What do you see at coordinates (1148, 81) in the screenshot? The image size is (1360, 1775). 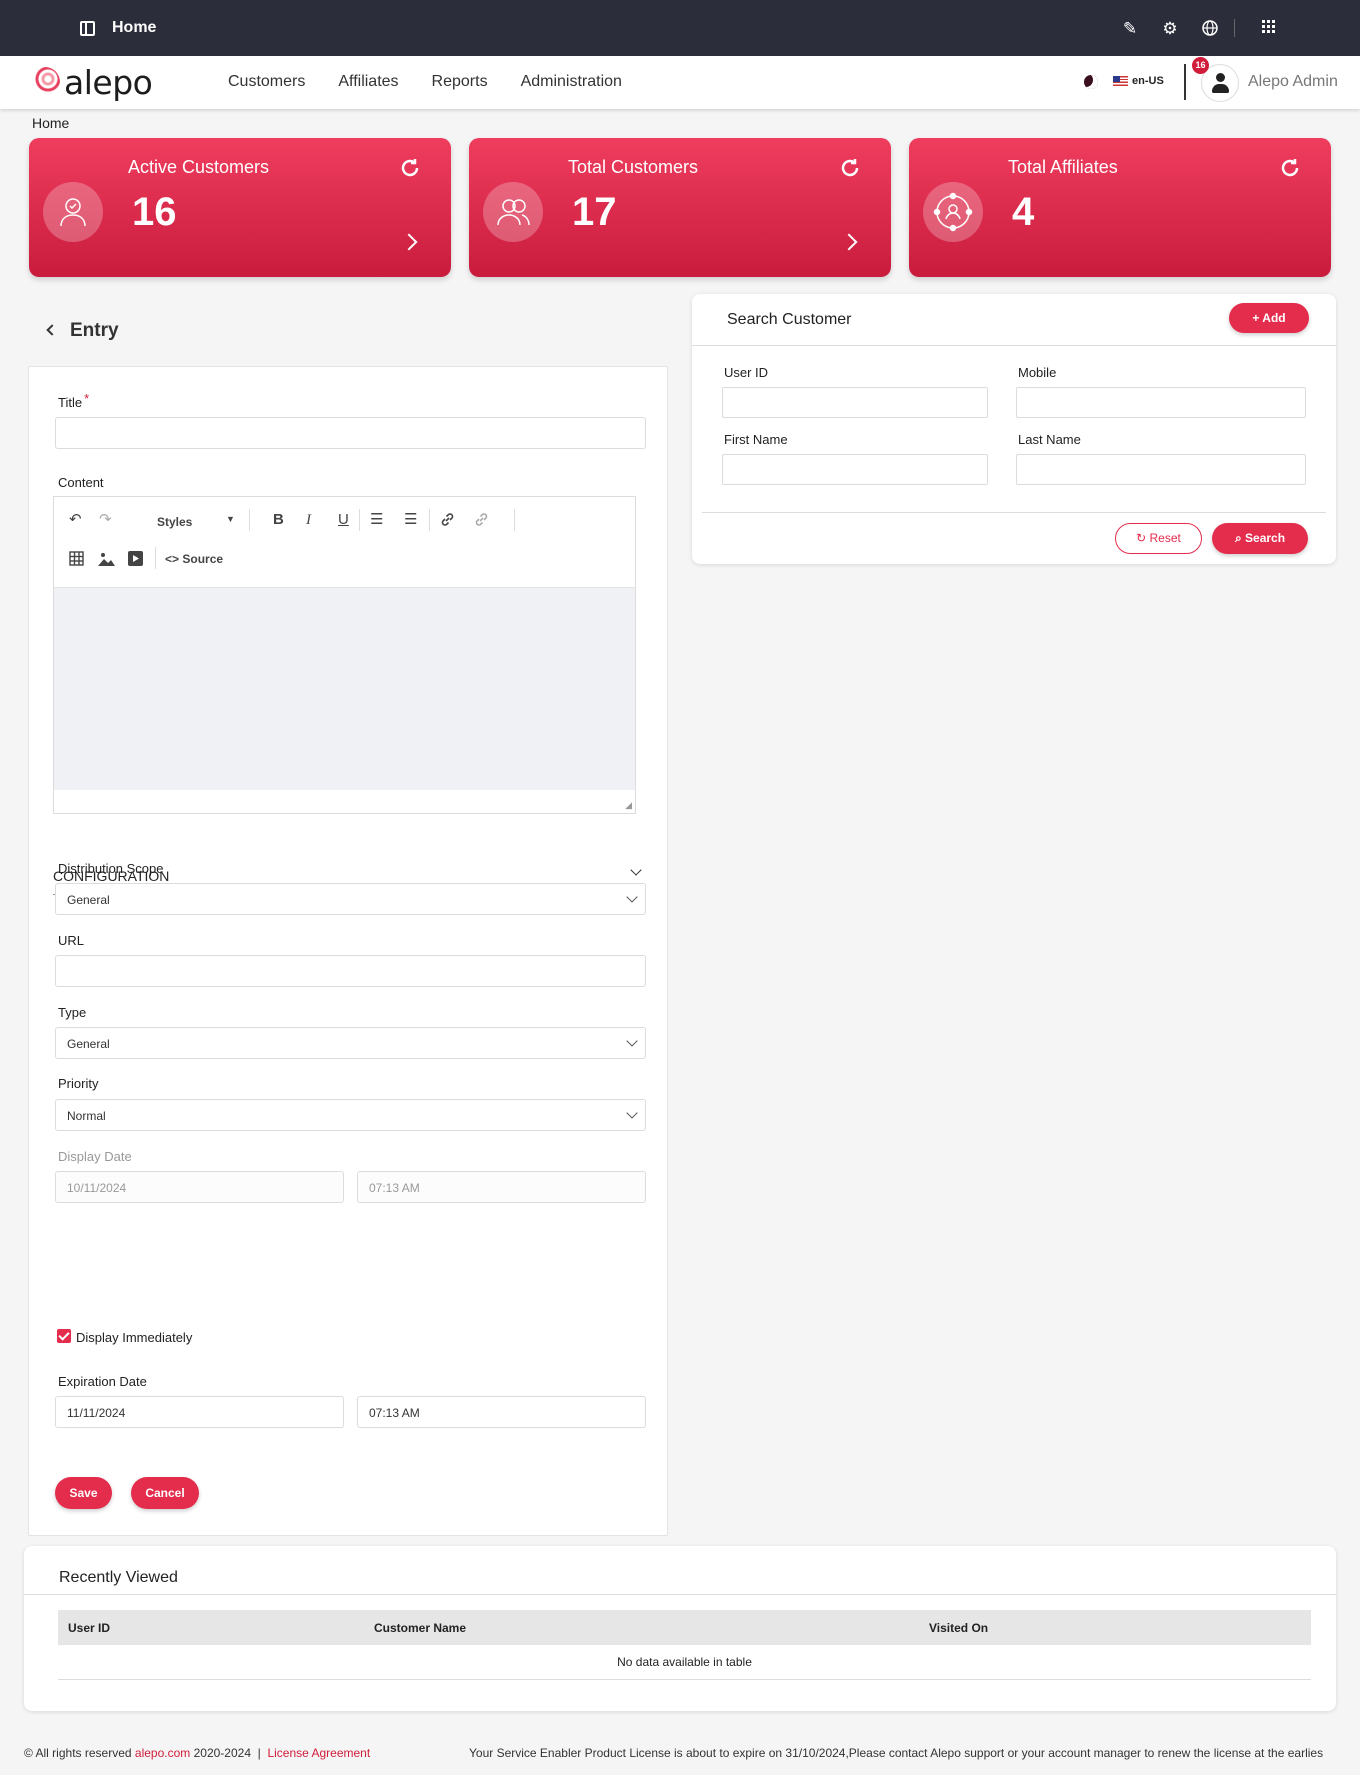 I see `language-code: en-US` at bounding box center [1148, 81].